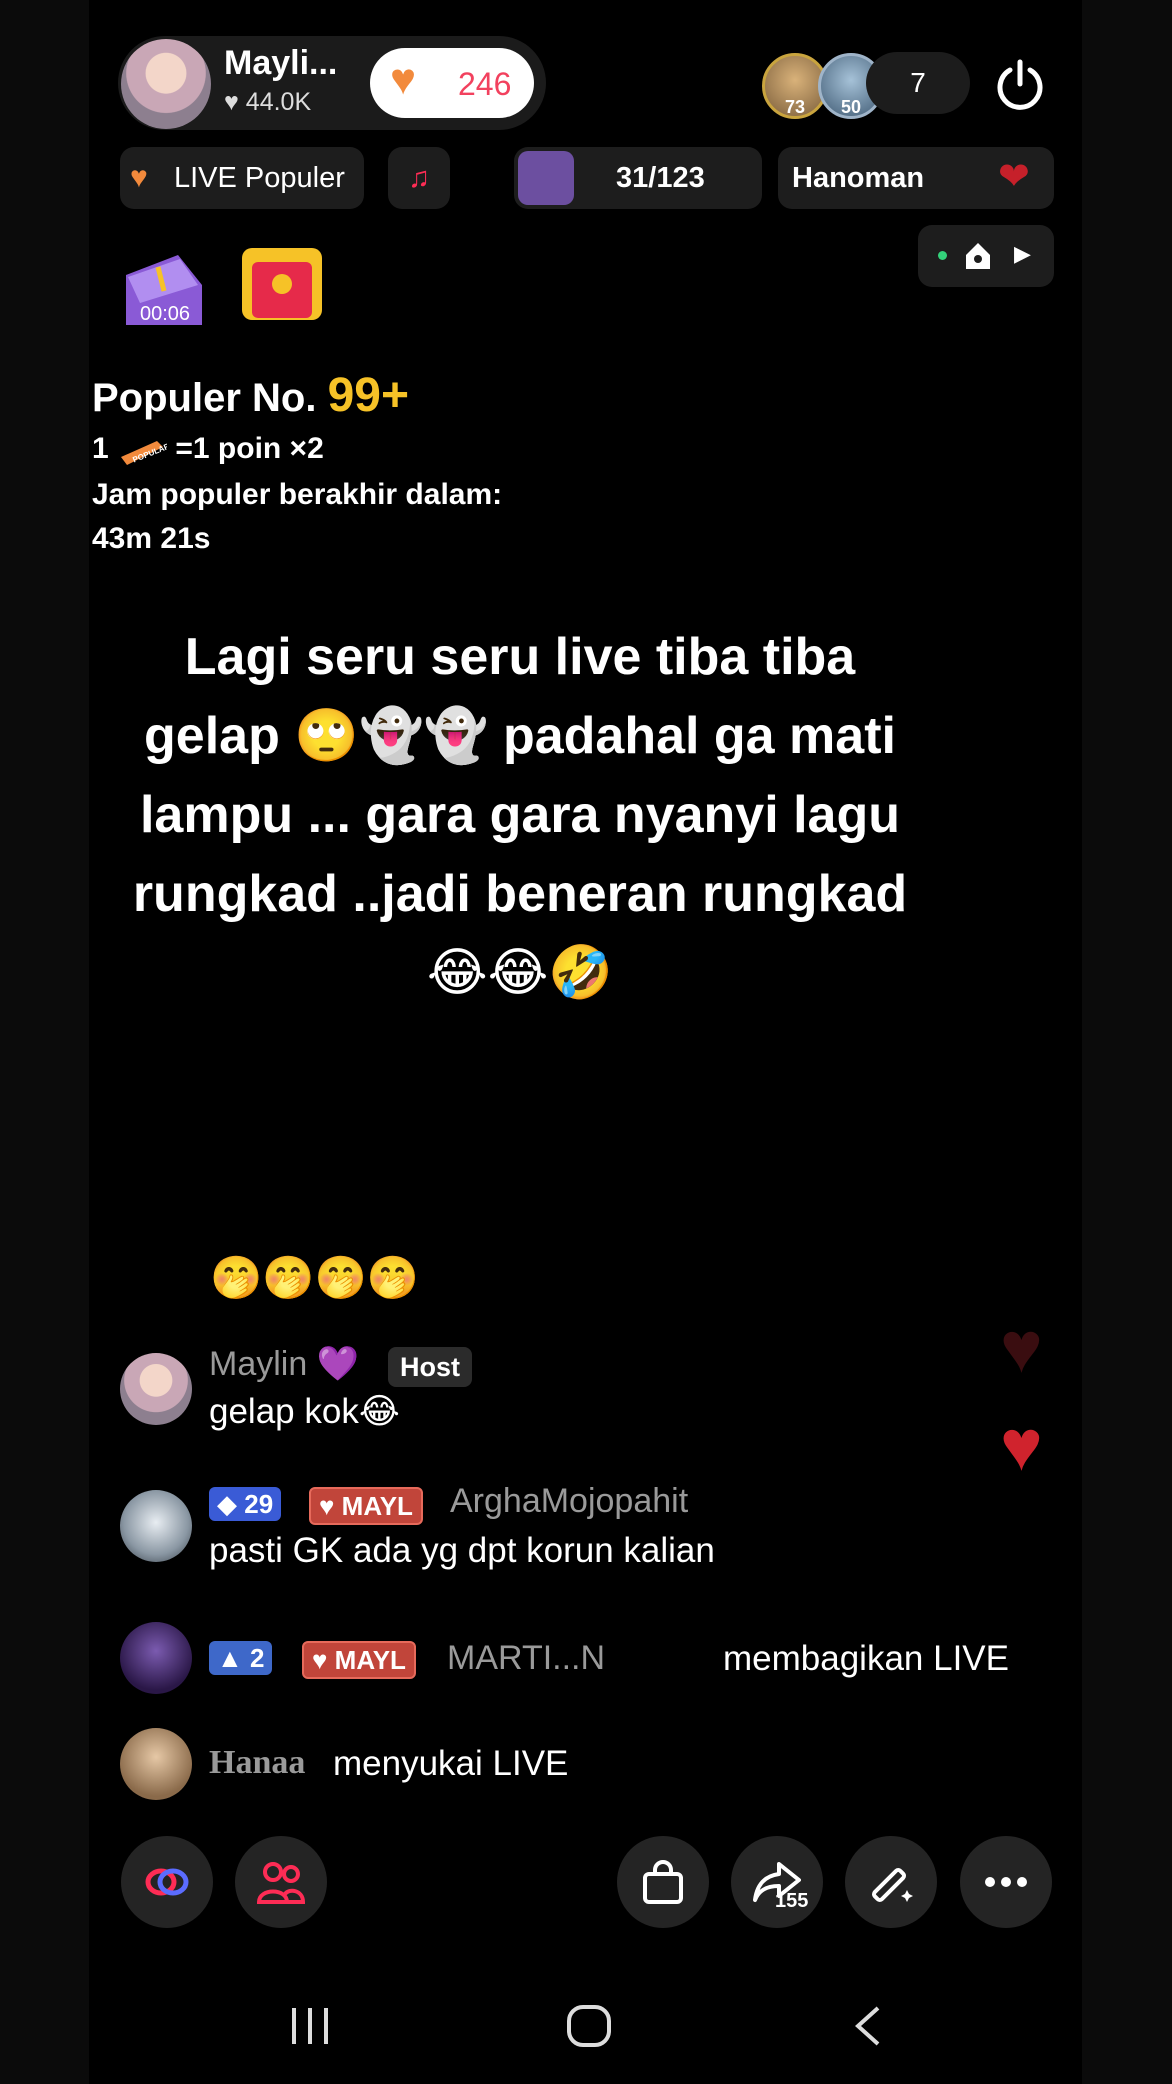 The image size is (1172, 2084). Describe the element at coordinates (858, 178) in the screenshot. I see `ticker-text: Hanoman` at that location.